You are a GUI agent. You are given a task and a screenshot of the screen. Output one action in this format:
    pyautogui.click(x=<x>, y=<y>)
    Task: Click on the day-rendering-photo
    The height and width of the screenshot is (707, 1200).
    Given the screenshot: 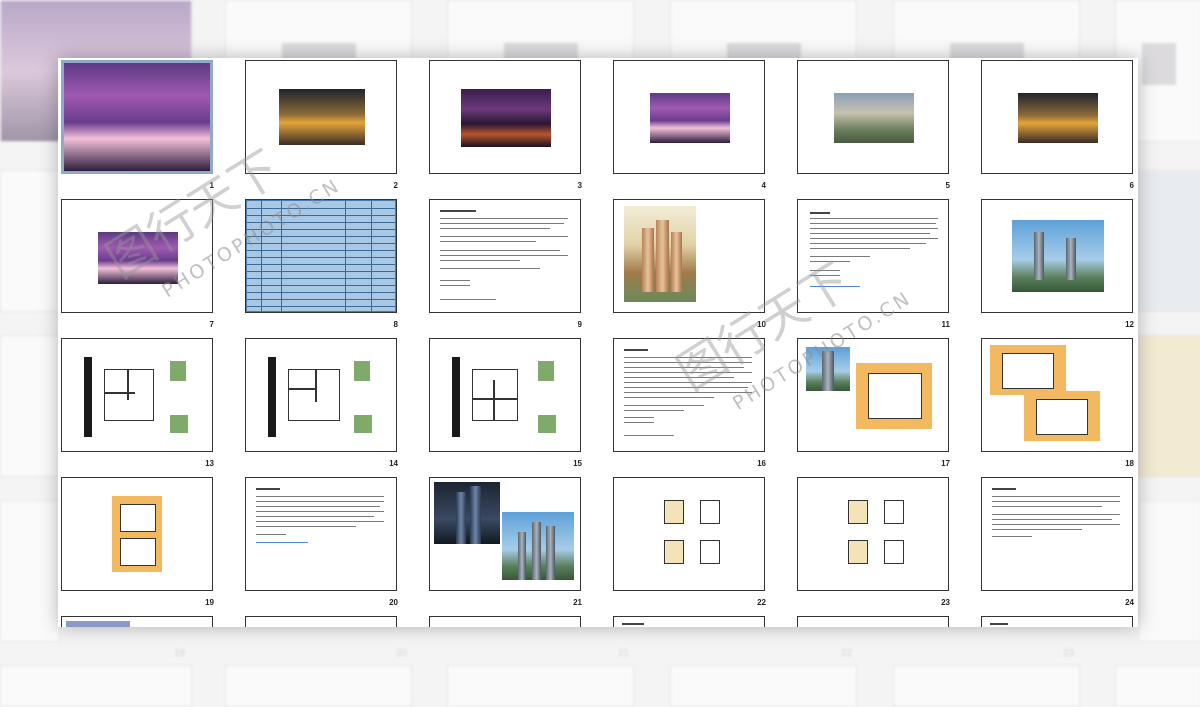 What is the action you would take?
    pyautogui.click(x=538, y=546)
    